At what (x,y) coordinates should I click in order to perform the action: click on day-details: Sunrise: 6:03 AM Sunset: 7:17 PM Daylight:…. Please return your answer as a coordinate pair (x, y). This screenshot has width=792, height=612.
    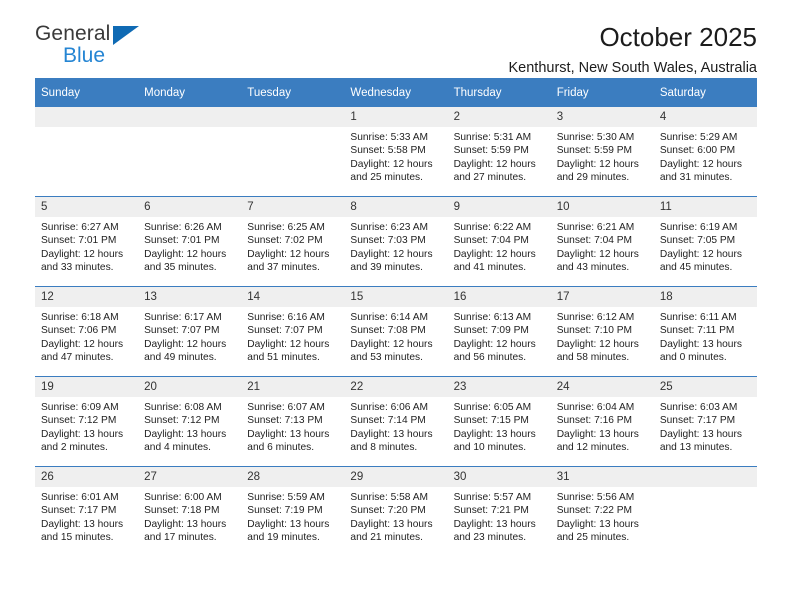
    Looking at the image, I should click on (705, 426).